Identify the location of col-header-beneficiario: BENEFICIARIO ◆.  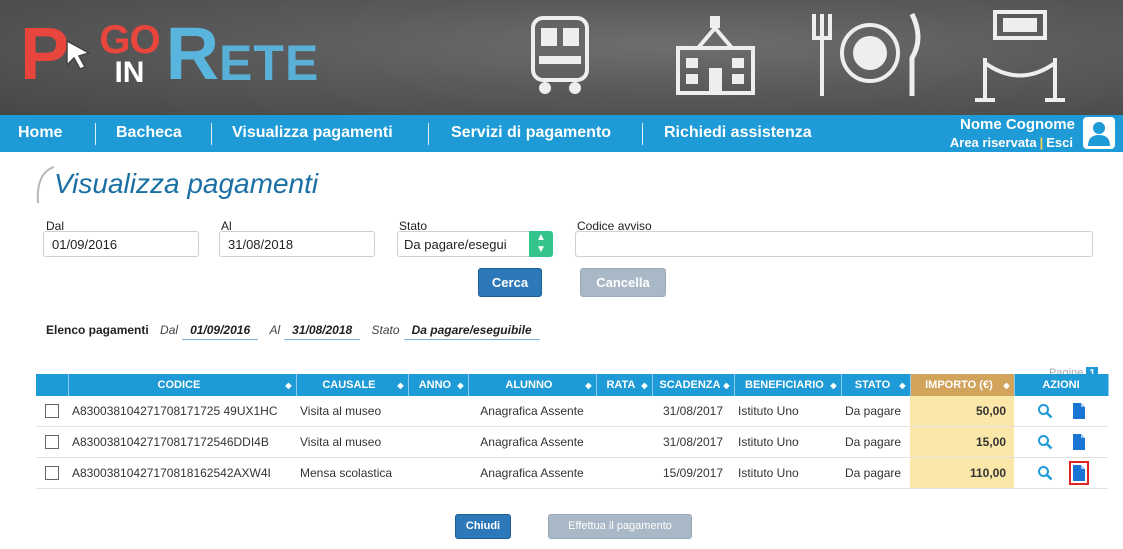
(788, 385).